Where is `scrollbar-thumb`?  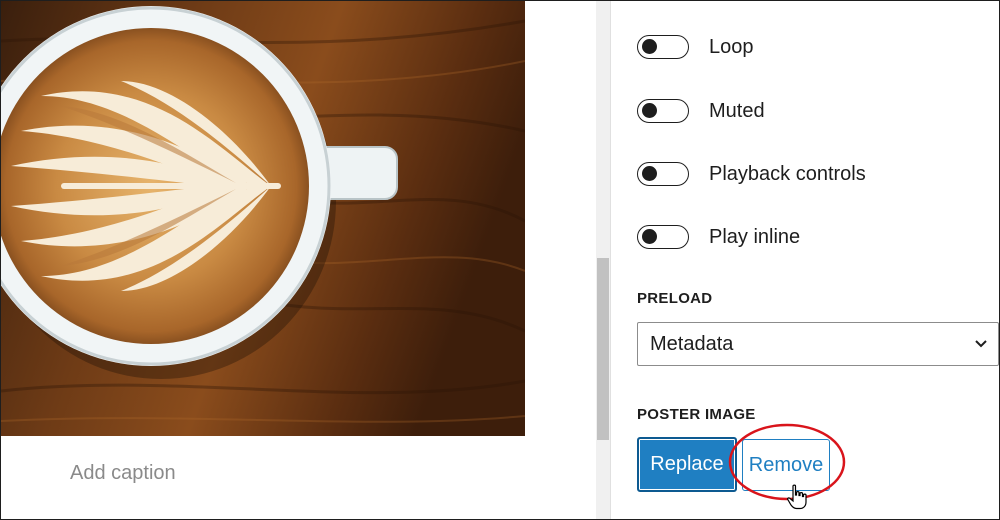
scrollbar-thumb is located at coordinates (603, 349).